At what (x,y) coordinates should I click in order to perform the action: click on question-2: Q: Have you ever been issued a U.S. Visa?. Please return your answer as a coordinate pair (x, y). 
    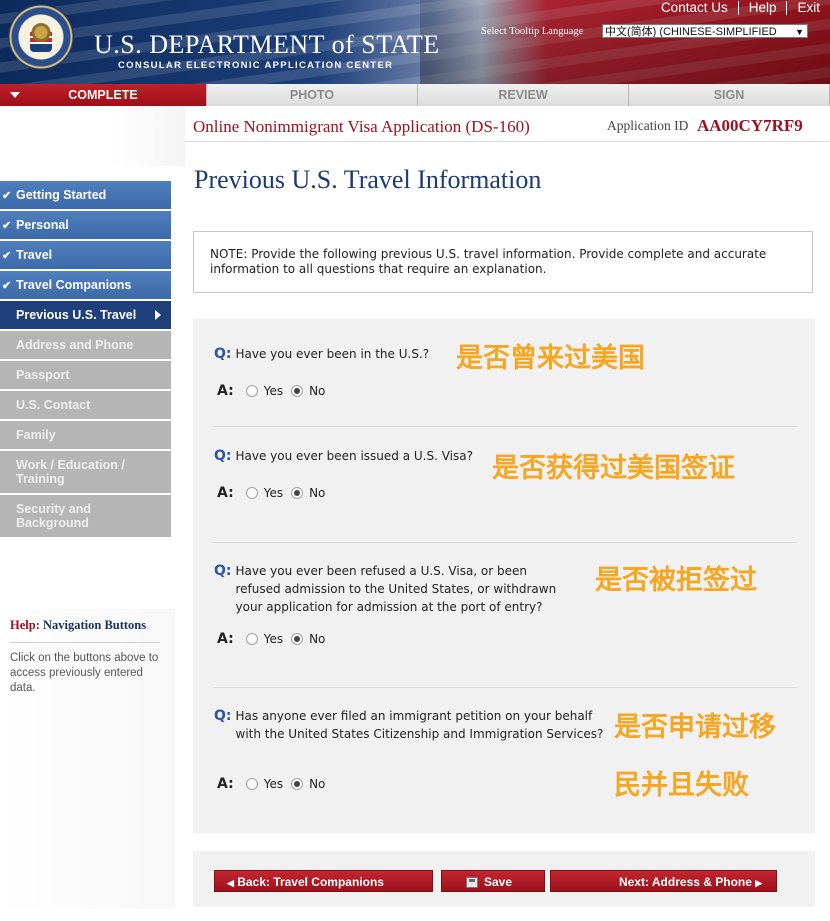
    Looking at the image, I should click on (343, 456).